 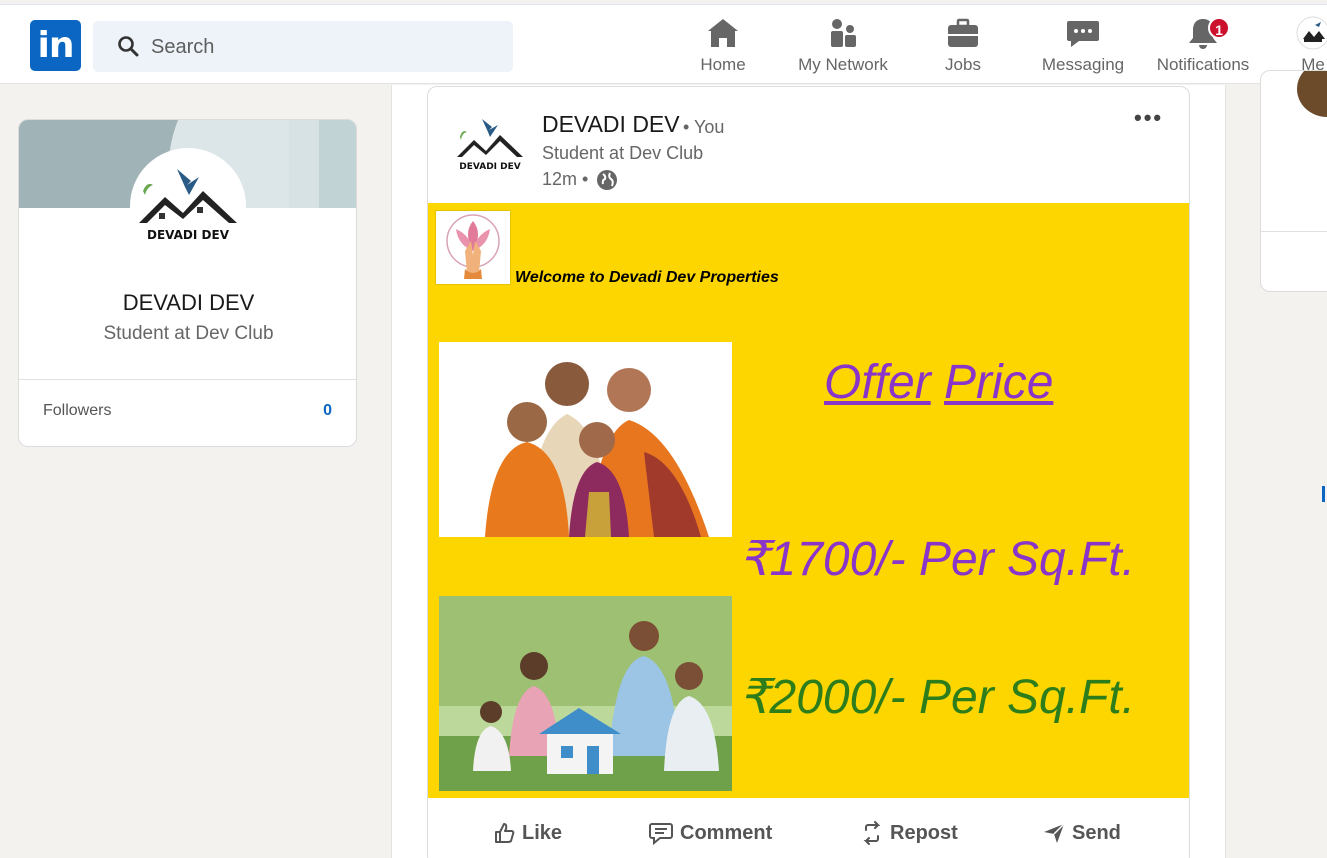 What do you see at coordinates (565, 179) in the screenshot?
I see `post-time: 12m •` at bounding box center [565, 179].